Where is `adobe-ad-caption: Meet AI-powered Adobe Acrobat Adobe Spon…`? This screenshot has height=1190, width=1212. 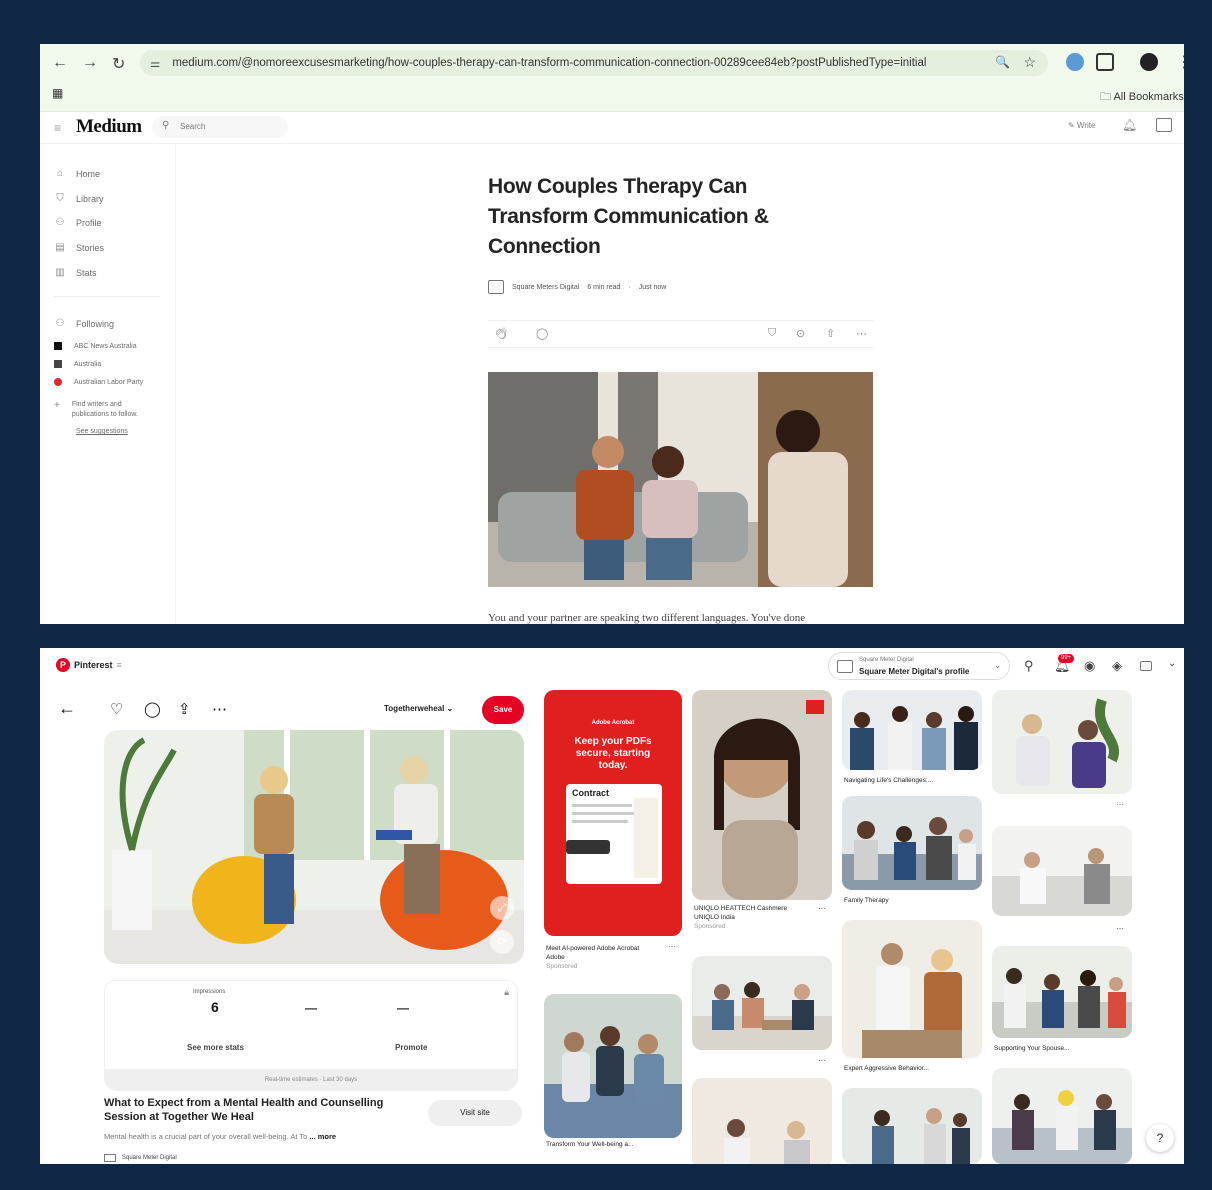 adobe-ad-caption: Meet AI-powered Adobe Acrobat Adobe Spon… is located at coordinates (606, 957).